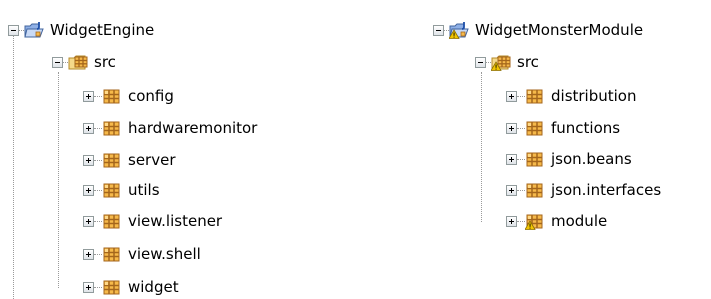  Describe the element at coordinates (164, 254) in the screenshot. I see `tree-item-label: view.shell` at that location.